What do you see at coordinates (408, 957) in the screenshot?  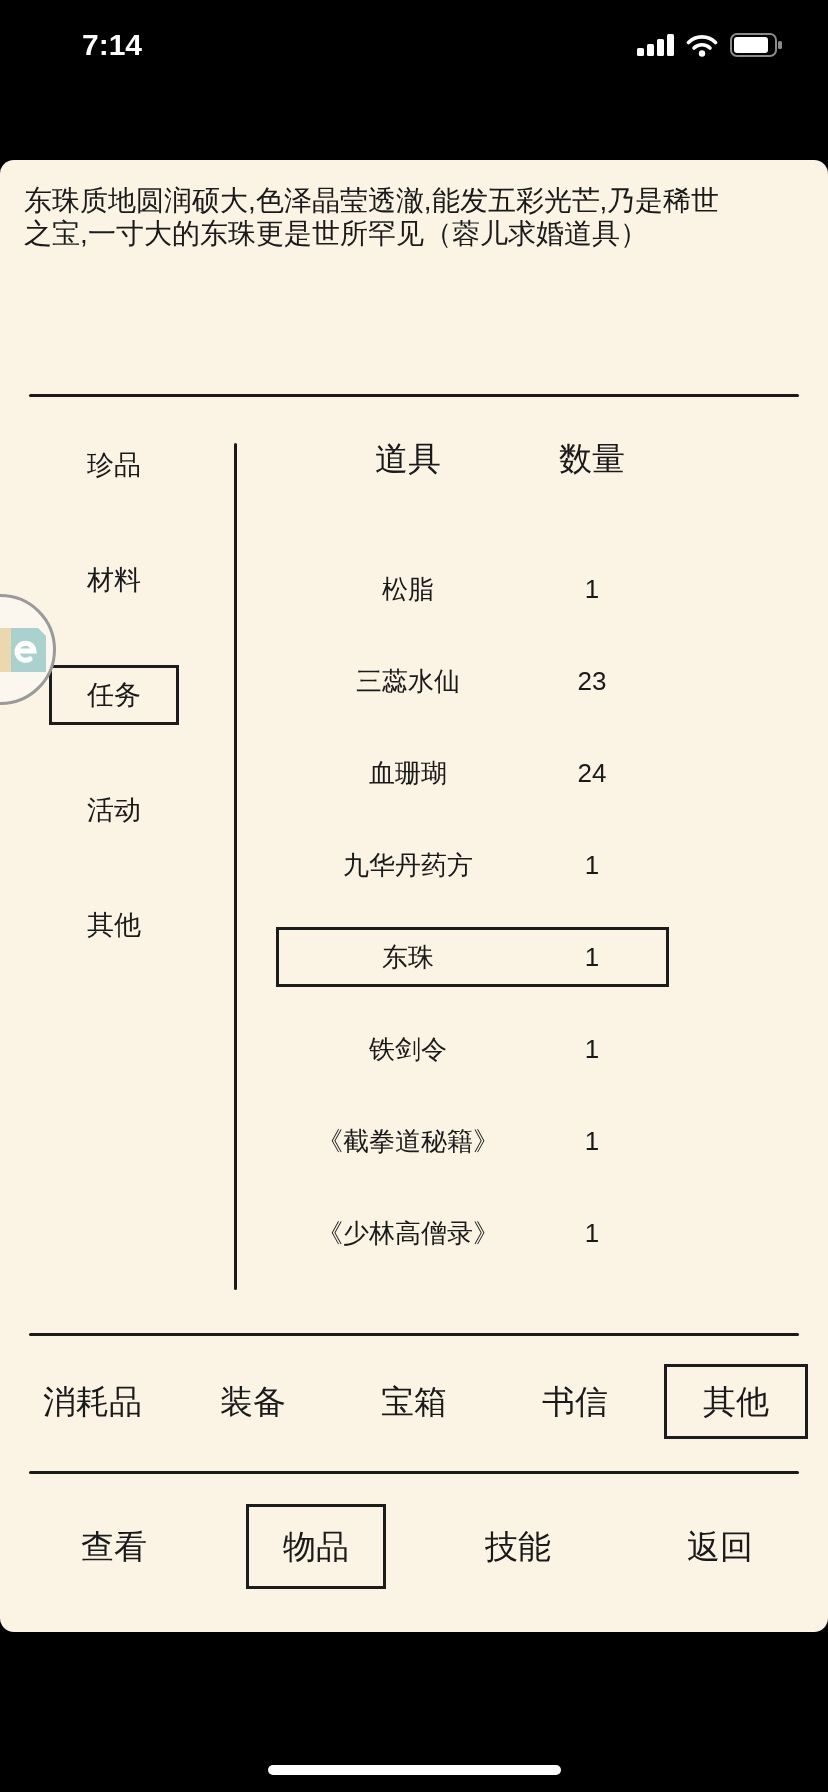 I see `item-name: 东珠` at bounding box center [408, 957].